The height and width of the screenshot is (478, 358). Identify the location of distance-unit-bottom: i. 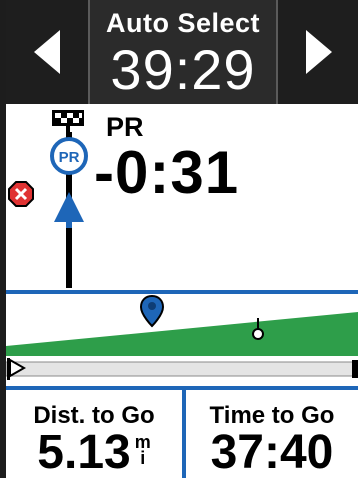
(143, 458).